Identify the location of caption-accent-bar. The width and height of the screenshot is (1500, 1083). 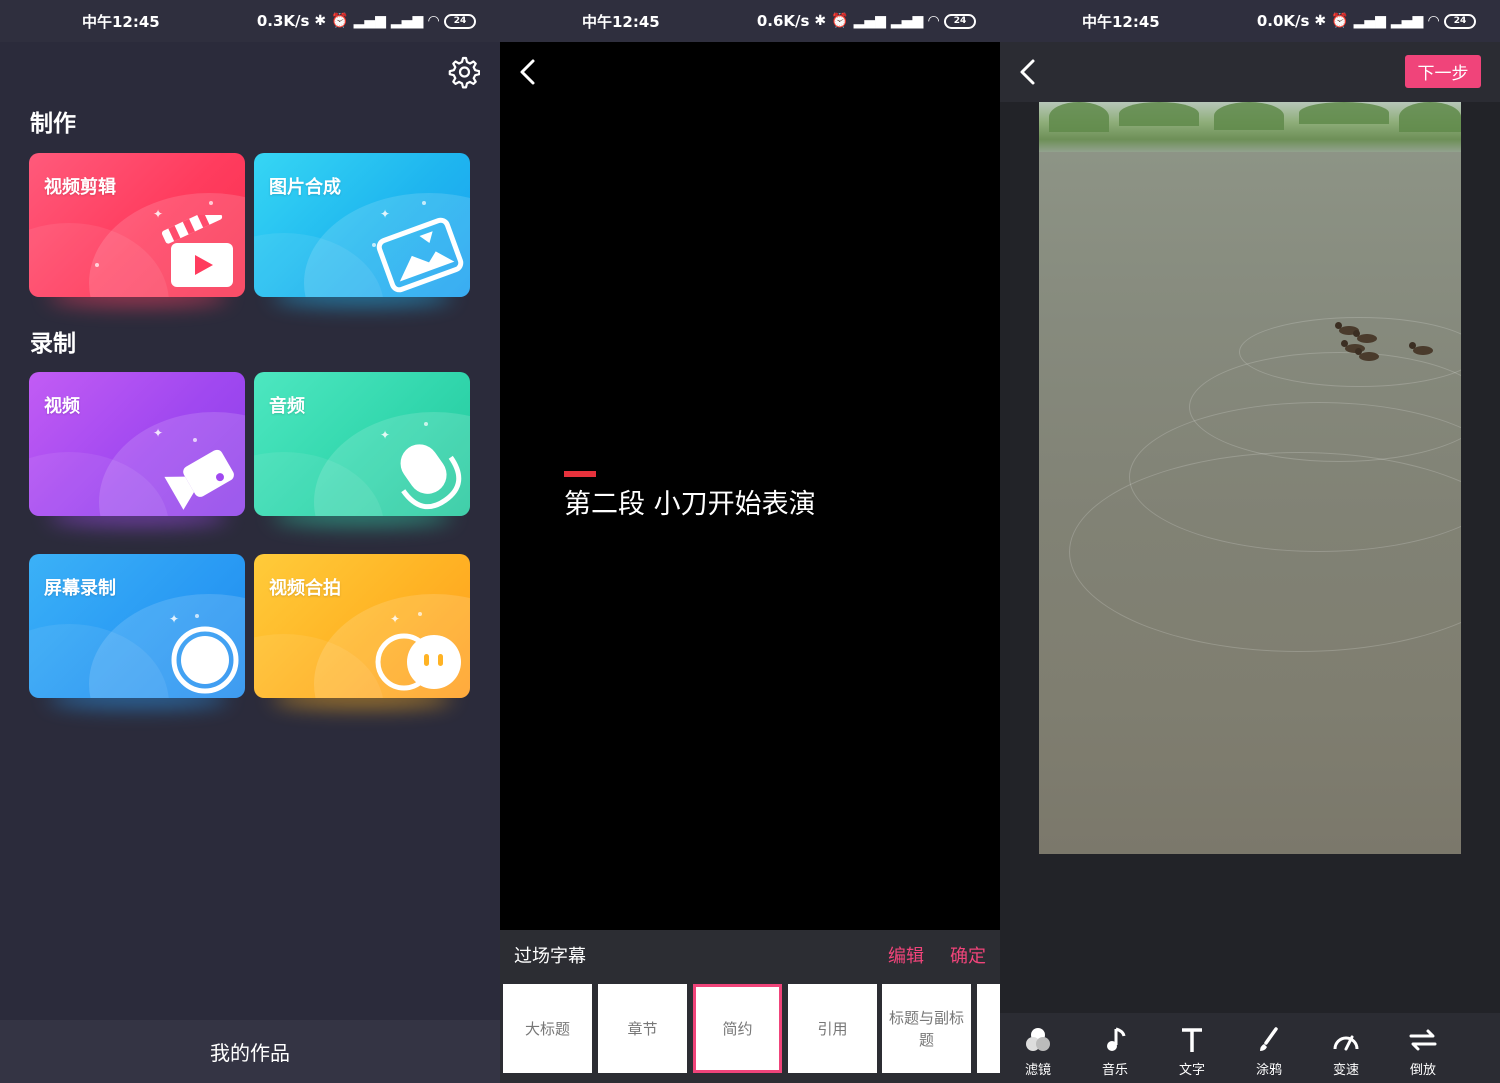
(580, 474).